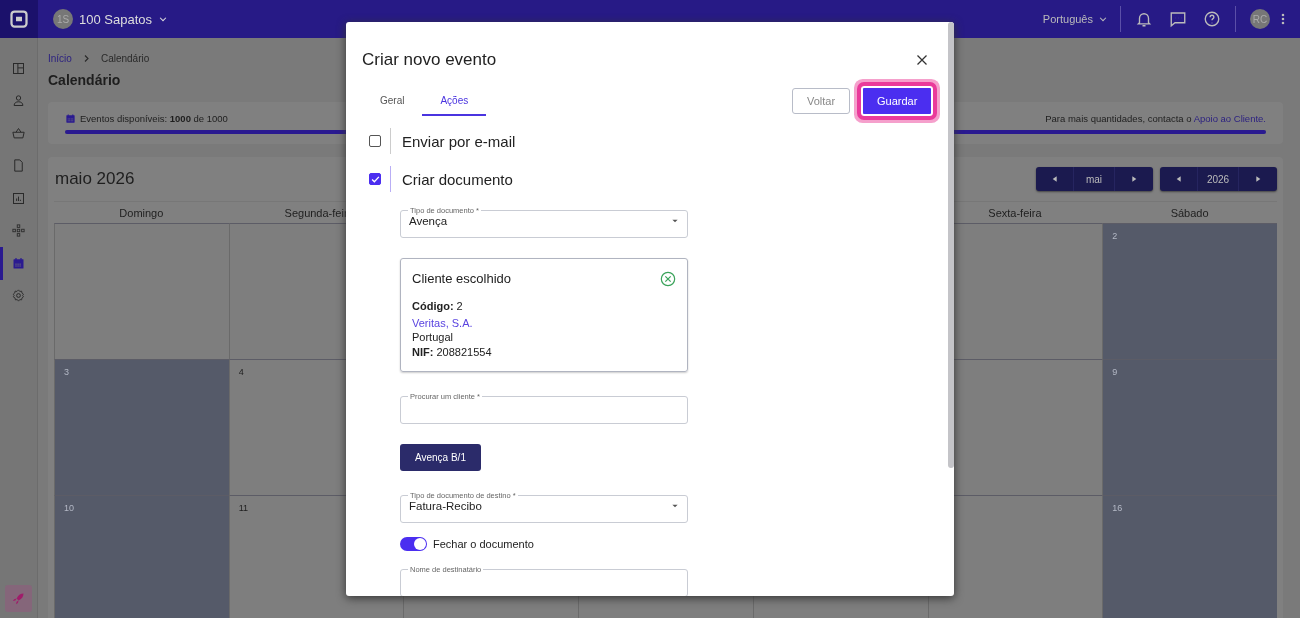 The height and width of the screenshot is (618, 1300). I want to click on network-icon, so click(18, 231).